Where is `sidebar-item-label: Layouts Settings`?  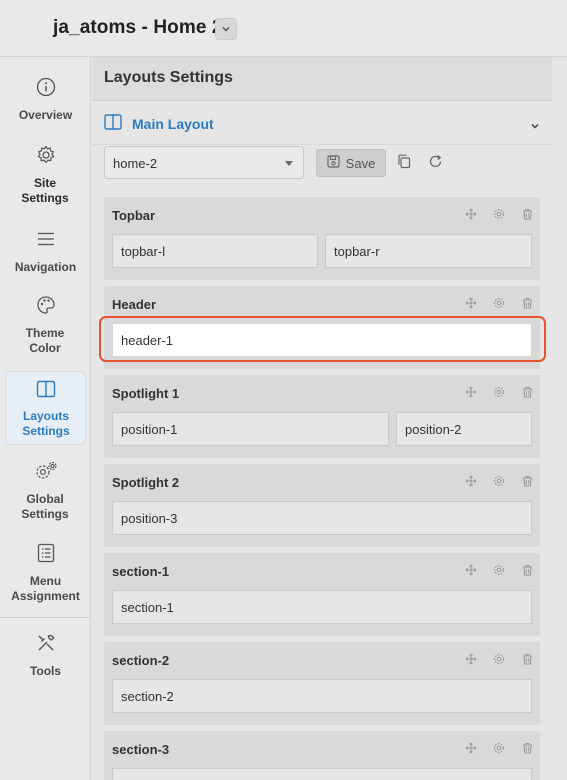 sidebar-item-label: Layouts Settings is located at coordinates (46, 423).